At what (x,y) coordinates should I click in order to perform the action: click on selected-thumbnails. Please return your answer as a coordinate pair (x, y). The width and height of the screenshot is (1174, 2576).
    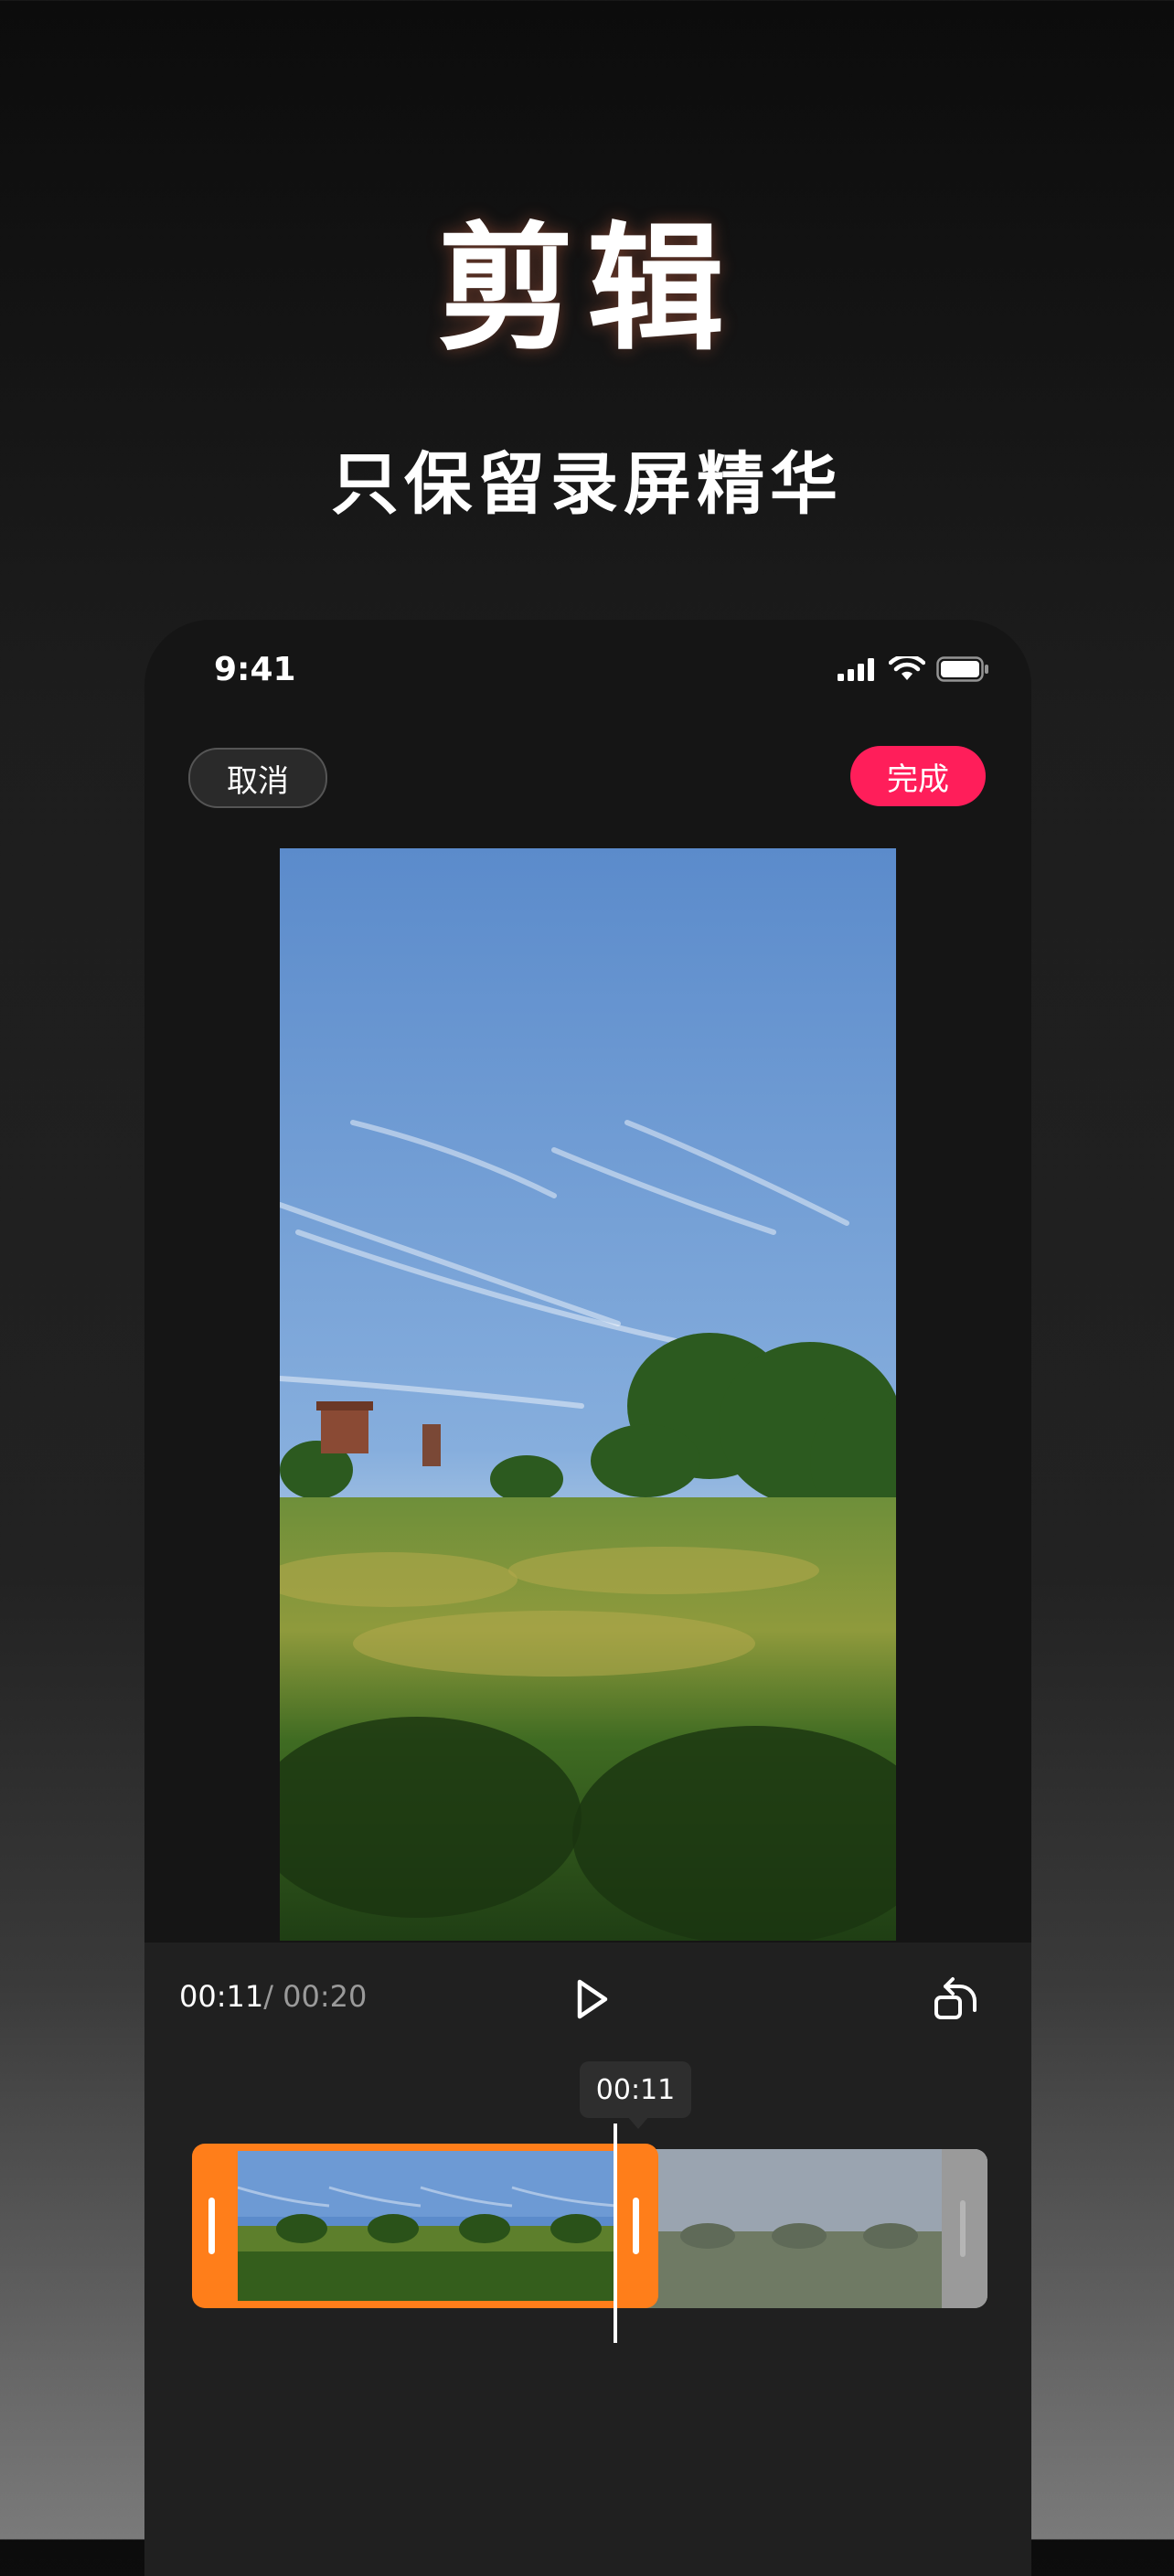
    Looking at the image, I should click on (427, 2226).